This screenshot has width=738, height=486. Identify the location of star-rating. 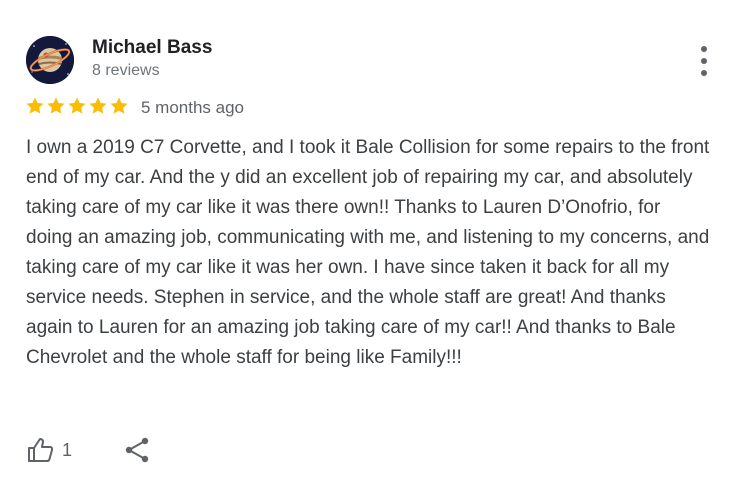
(77, 106).